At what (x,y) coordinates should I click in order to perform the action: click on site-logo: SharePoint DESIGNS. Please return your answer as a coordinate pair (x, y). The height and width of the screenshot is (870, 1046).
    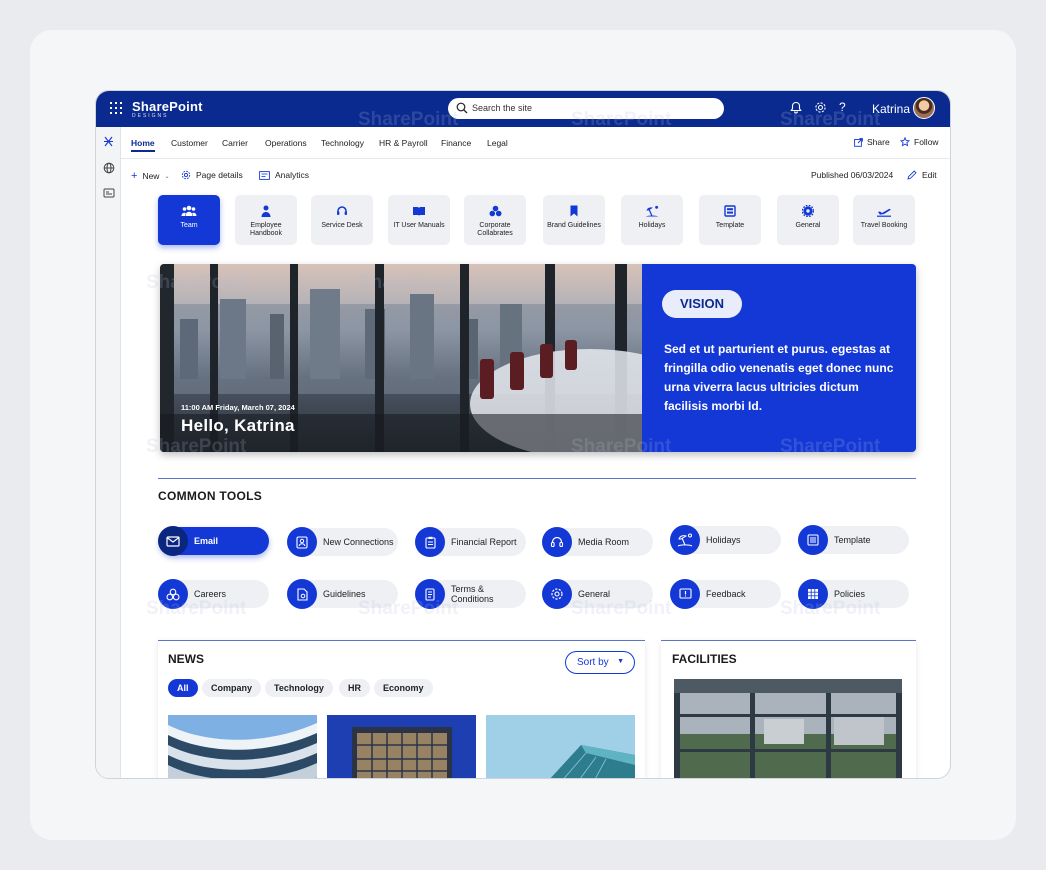
    Looking at the image, I should click on (167, 109).